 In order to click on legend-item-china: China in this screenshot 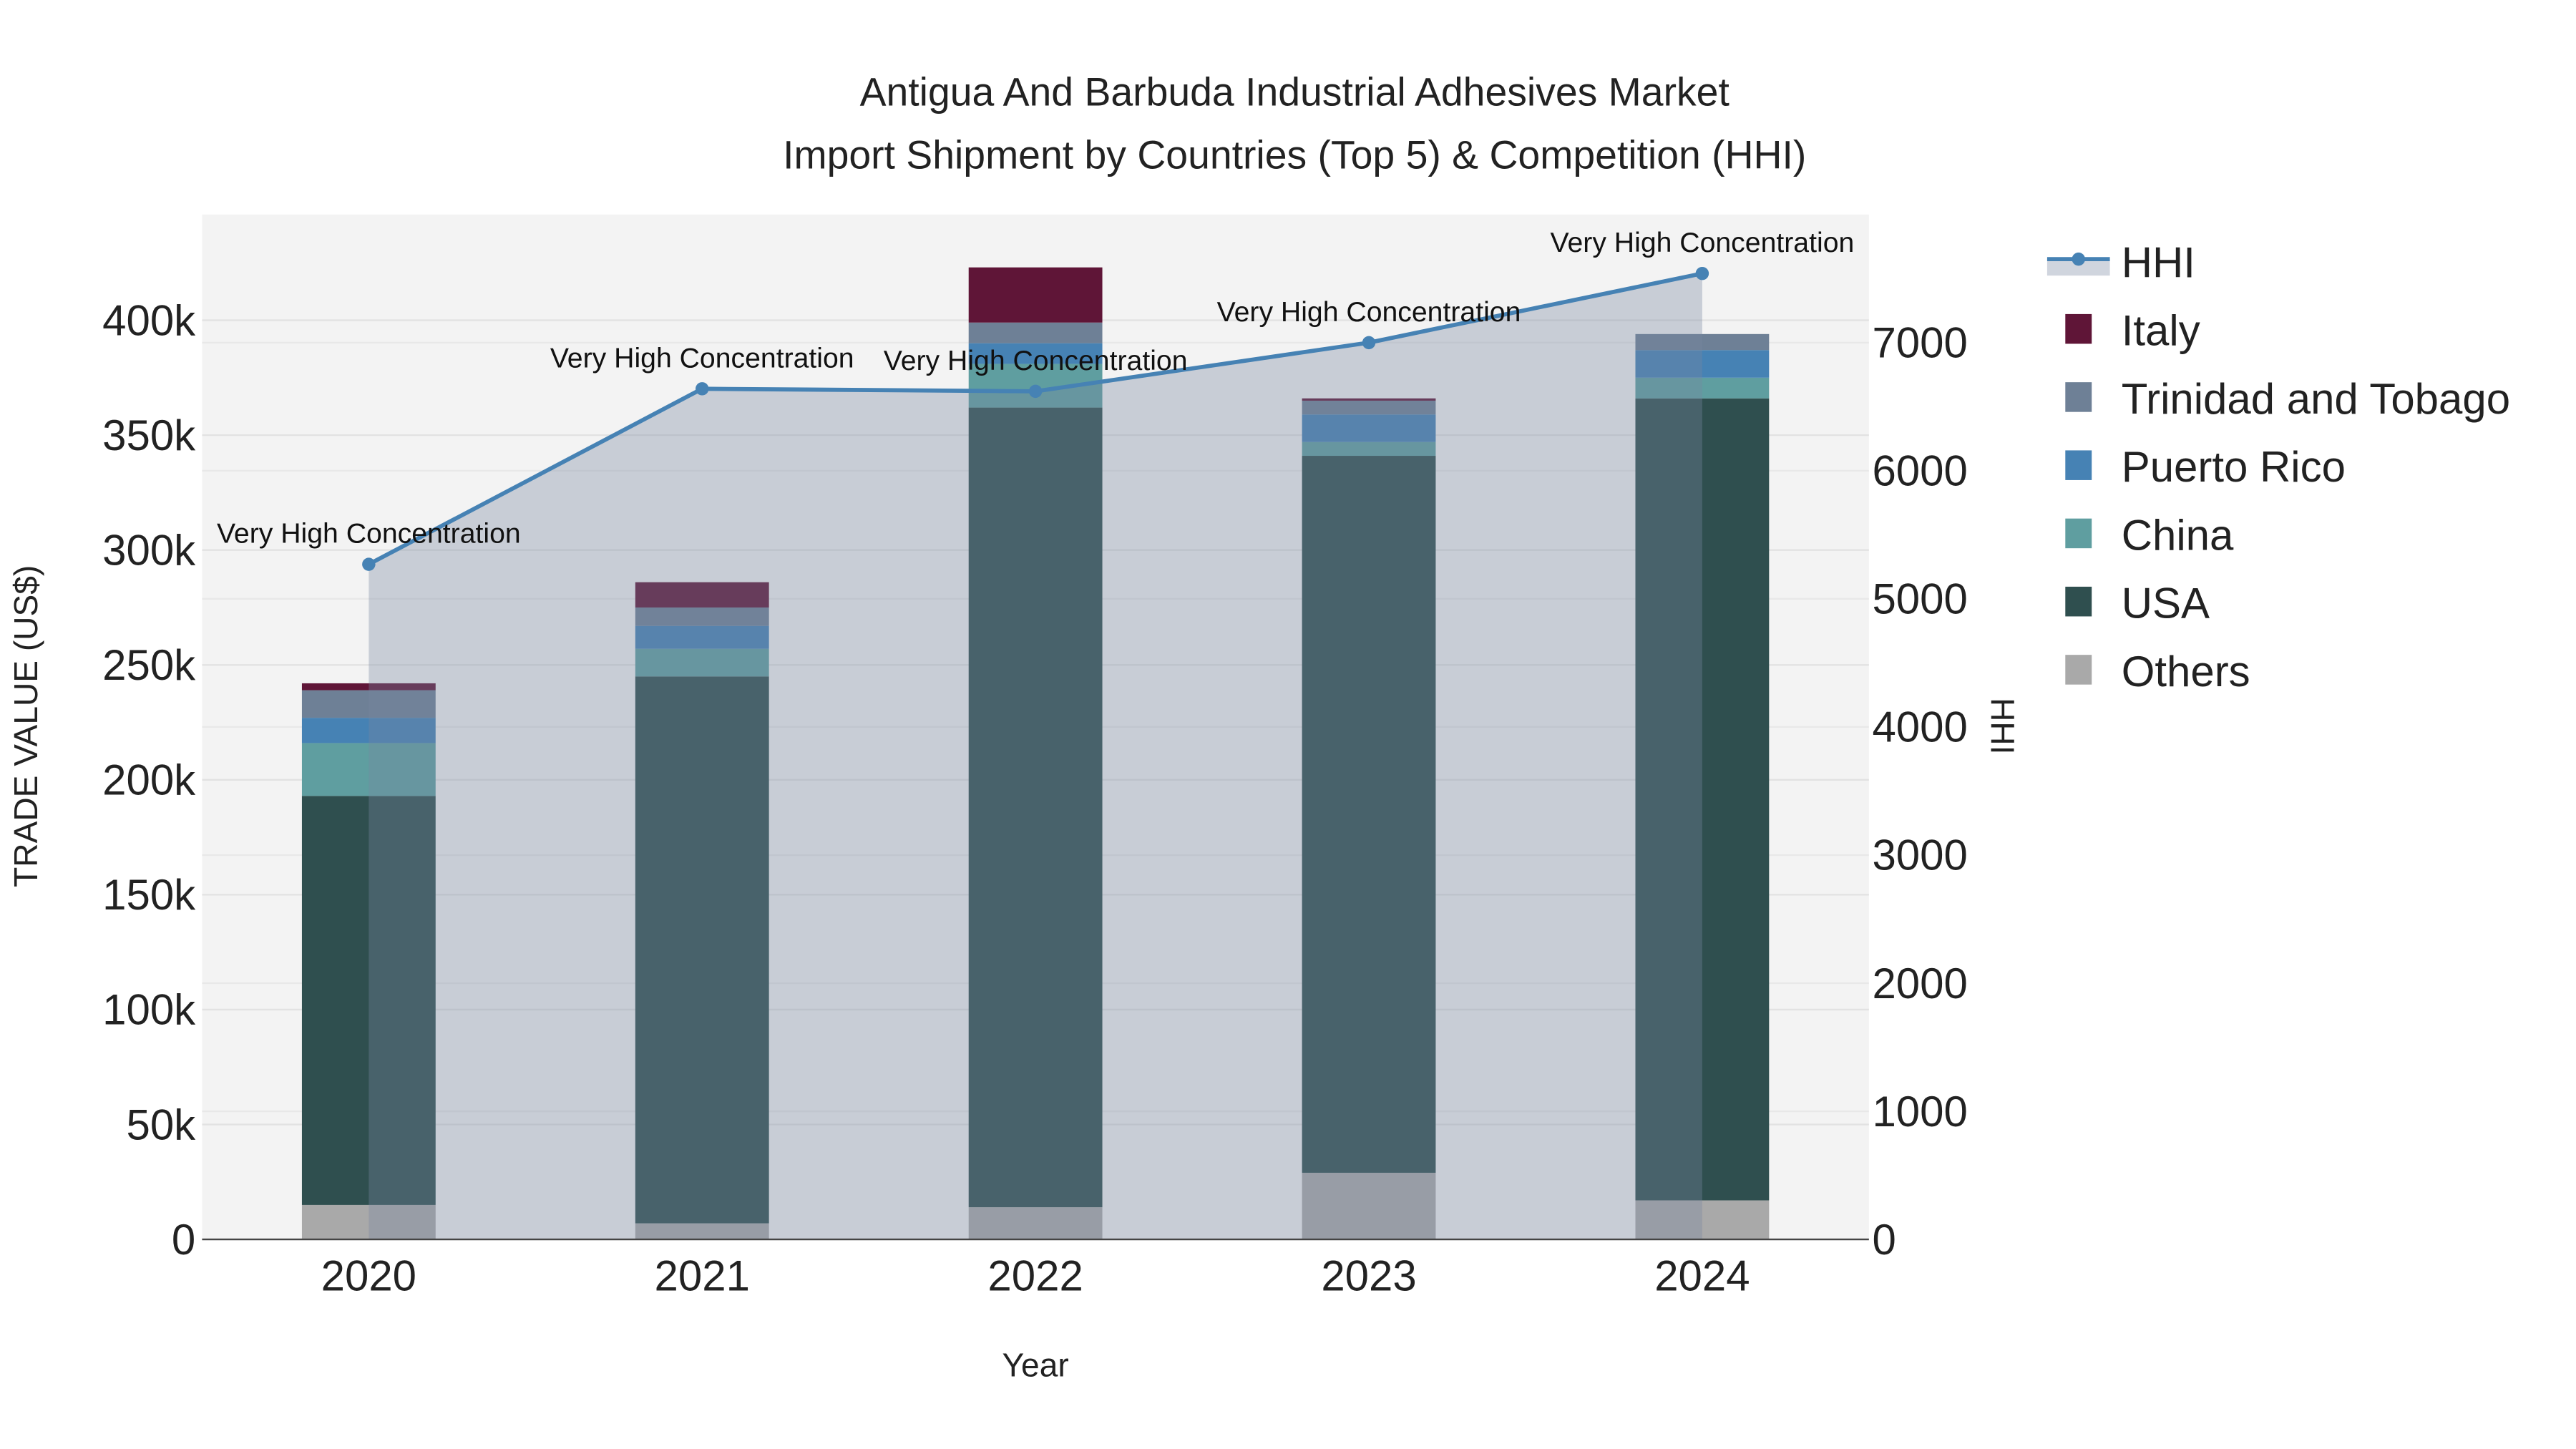, I will do `click(2149, 535)`.